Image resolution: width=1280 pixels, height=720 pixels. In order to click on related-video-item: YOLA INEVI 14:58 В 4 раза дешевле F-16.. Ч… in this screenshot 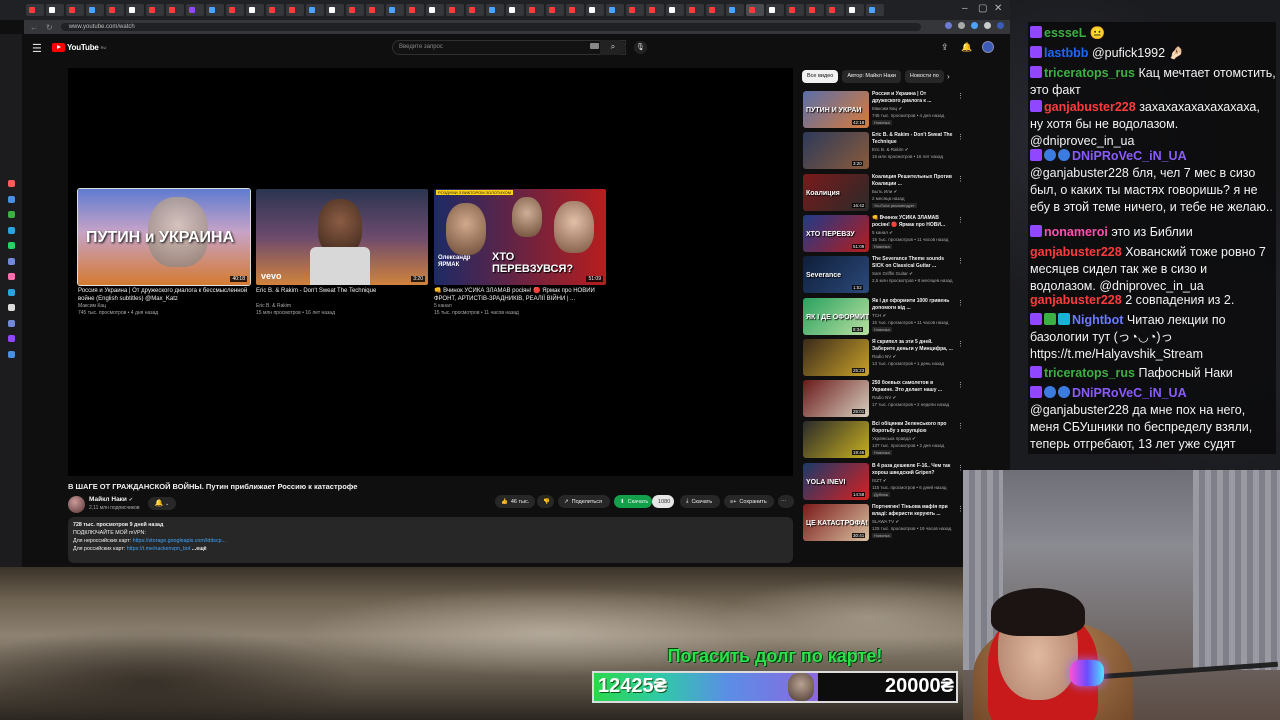, I will do `click(884, 482)`.